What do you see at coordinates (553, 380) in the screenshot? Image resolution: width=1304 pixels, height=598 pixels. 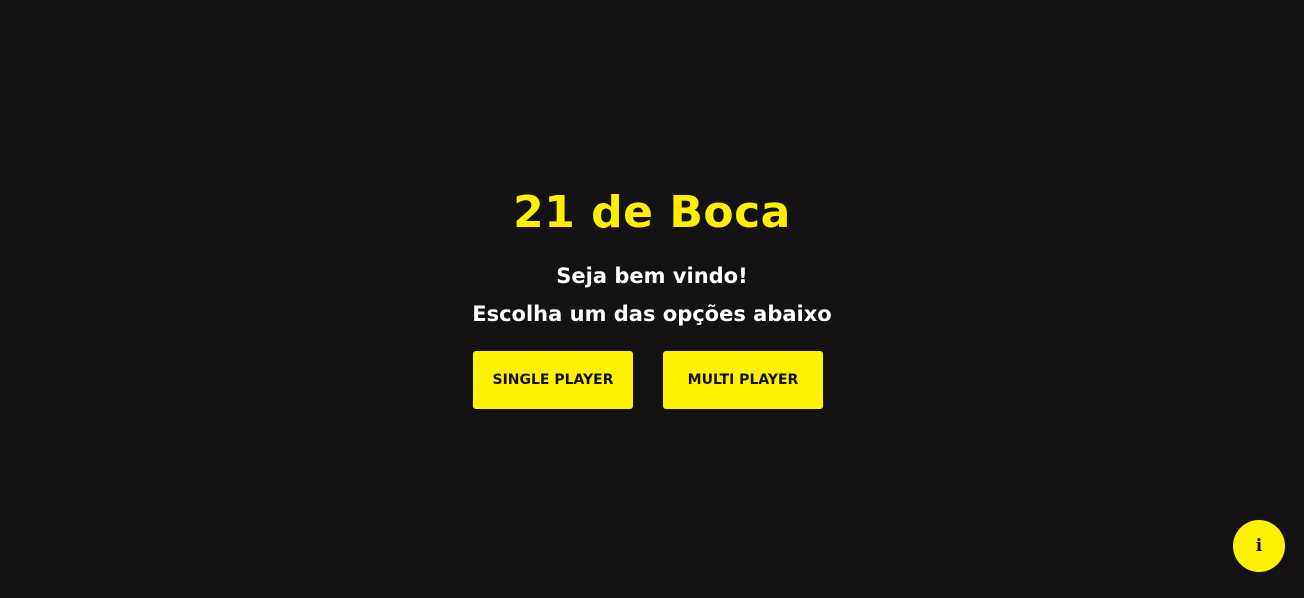 I see `single-player-button: SINGLE PLAYER` at bounding box center [553, 380].